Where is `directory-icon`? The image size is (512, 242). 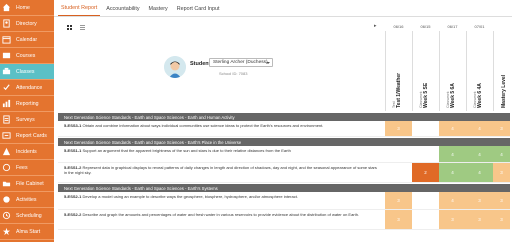
directory-icon is located at coordinates (6, 24).